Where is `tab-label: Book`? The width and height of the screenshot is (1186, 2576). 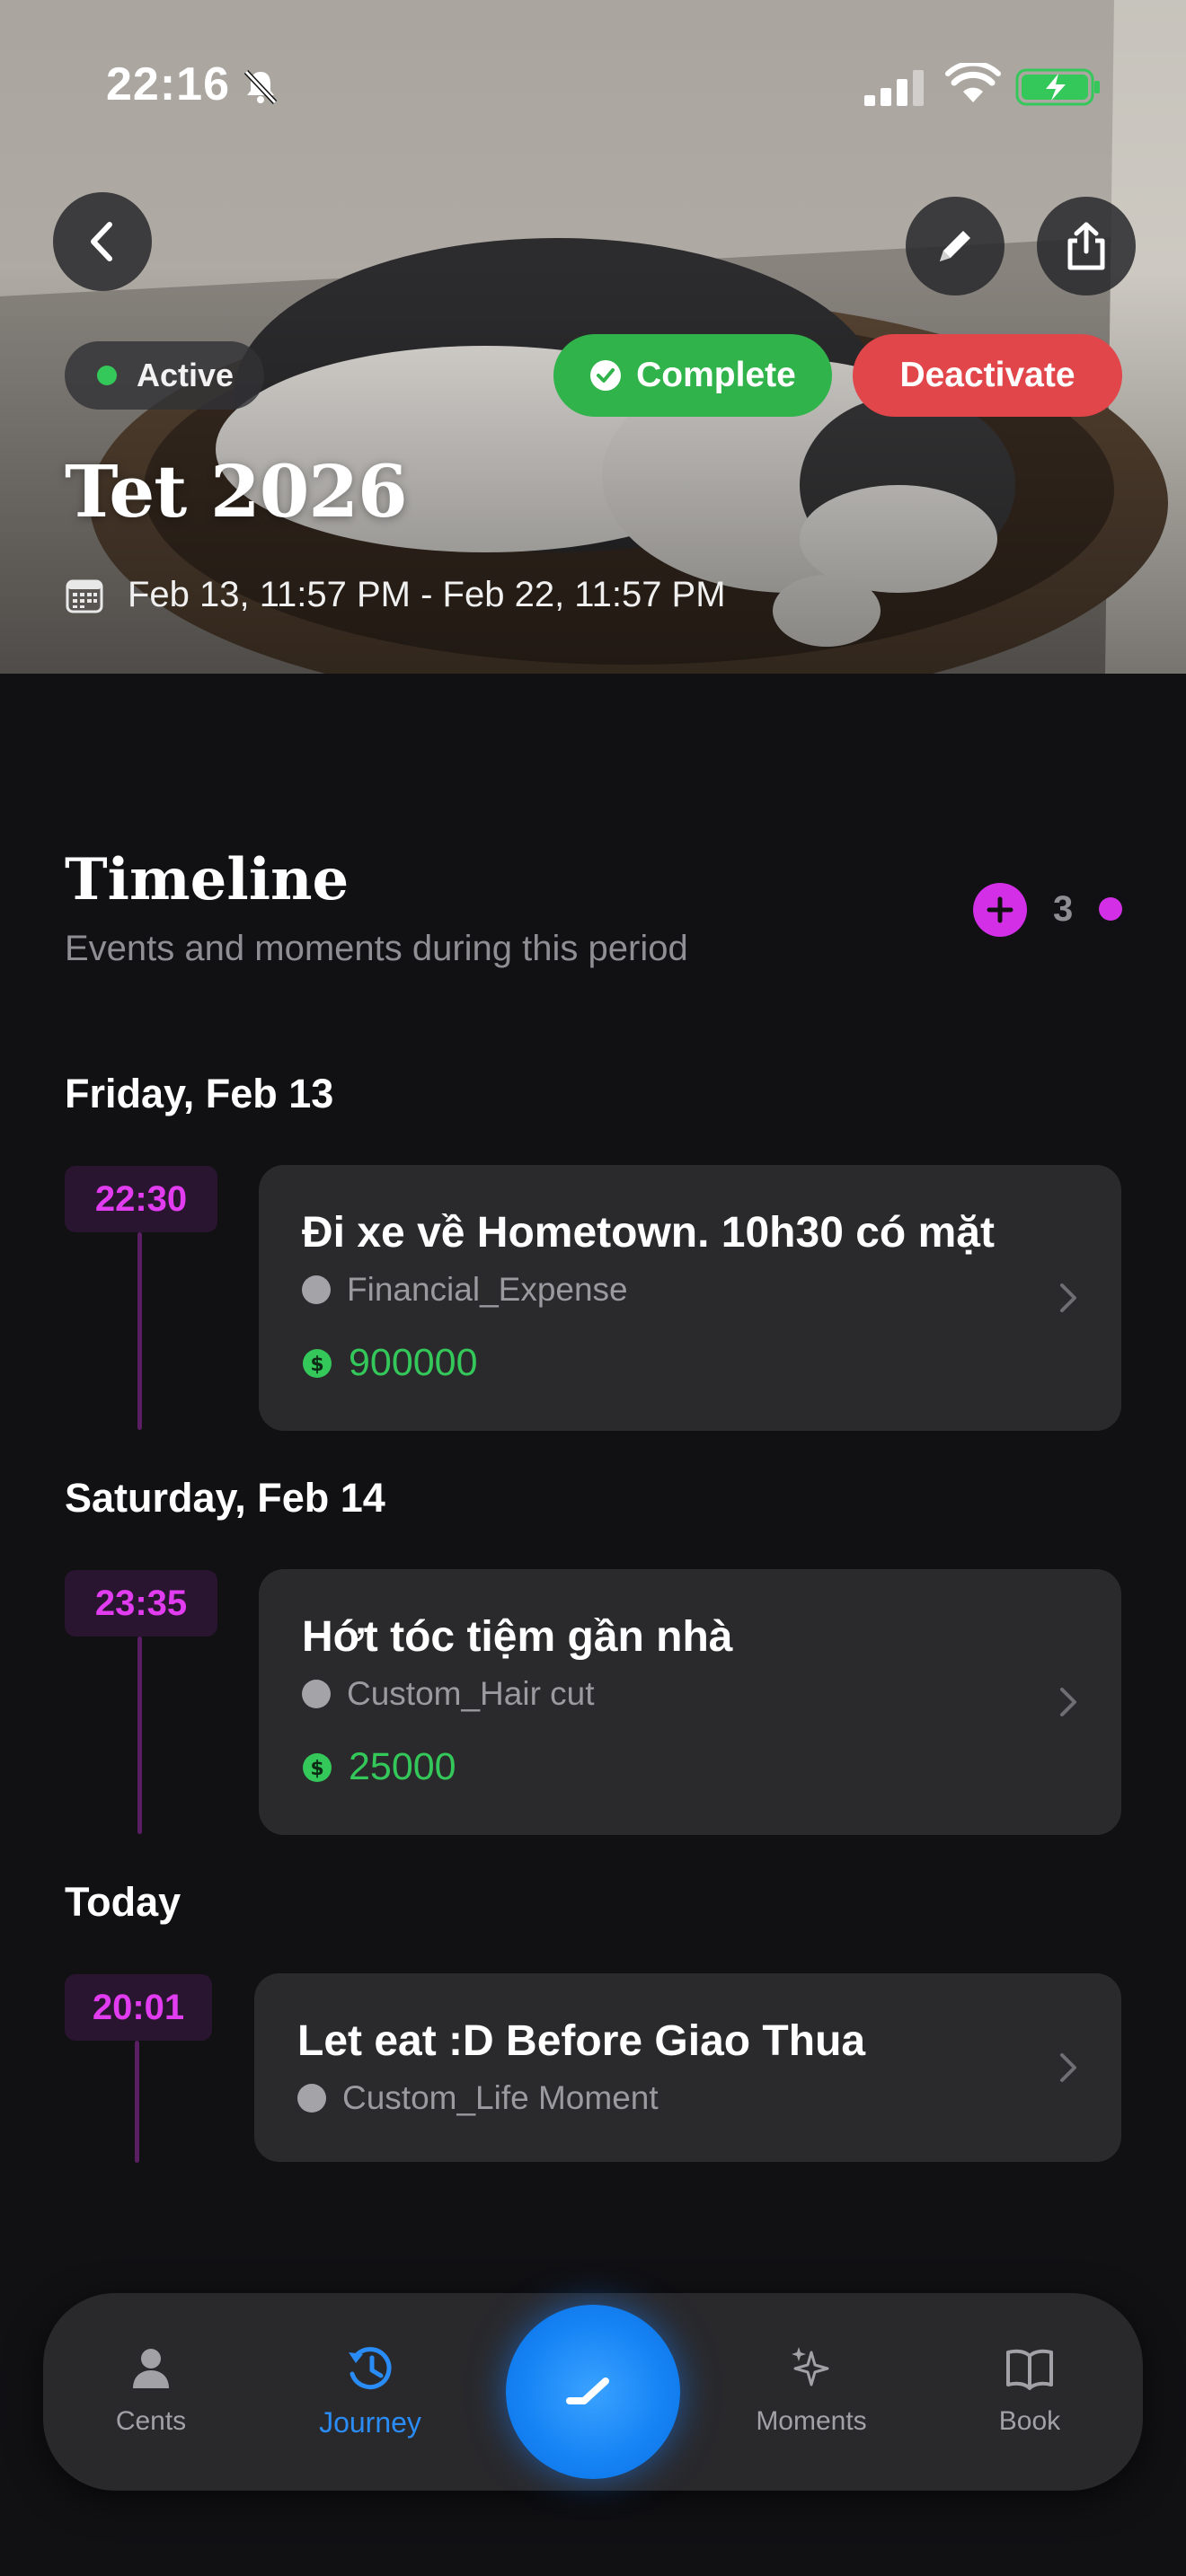
tab-label: Book is located at coordinates (1029, 2421).